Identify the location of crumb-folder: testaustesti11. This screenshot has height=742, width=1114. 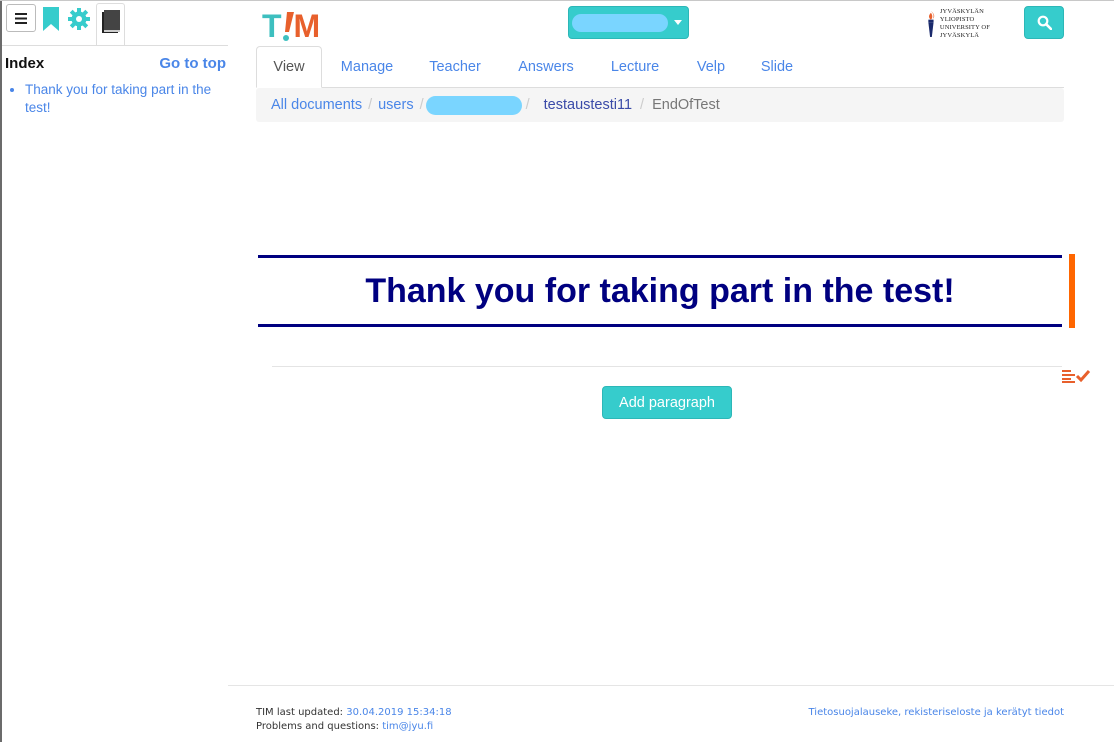
(588, 105).